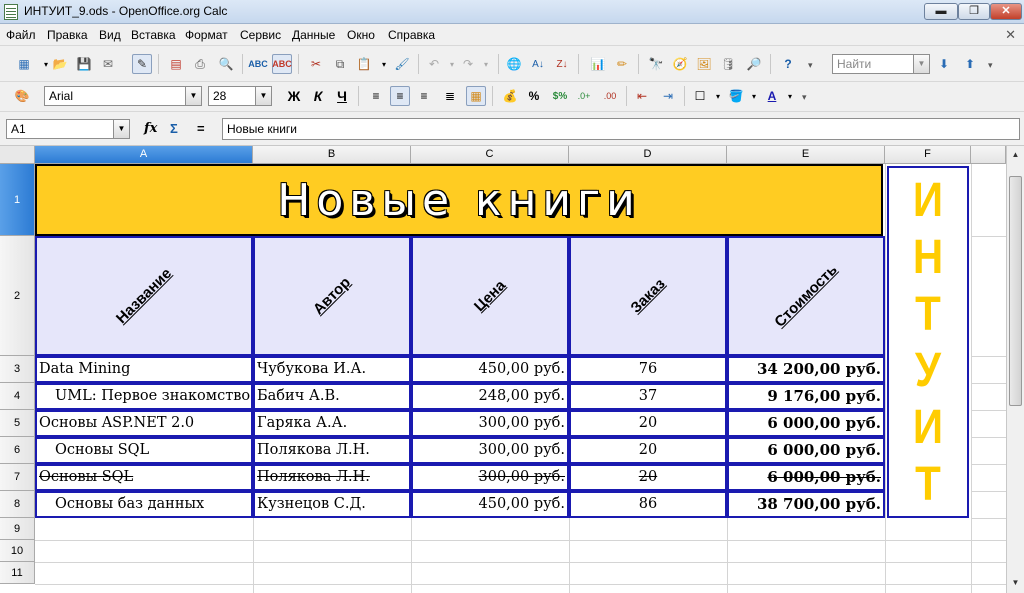 This screenshot has width=1024, height=593. What do you see at coordinates (610, 96) in the screenshot?
I see `delete-decimal-icon: .00` at bounding box center [610, 96].